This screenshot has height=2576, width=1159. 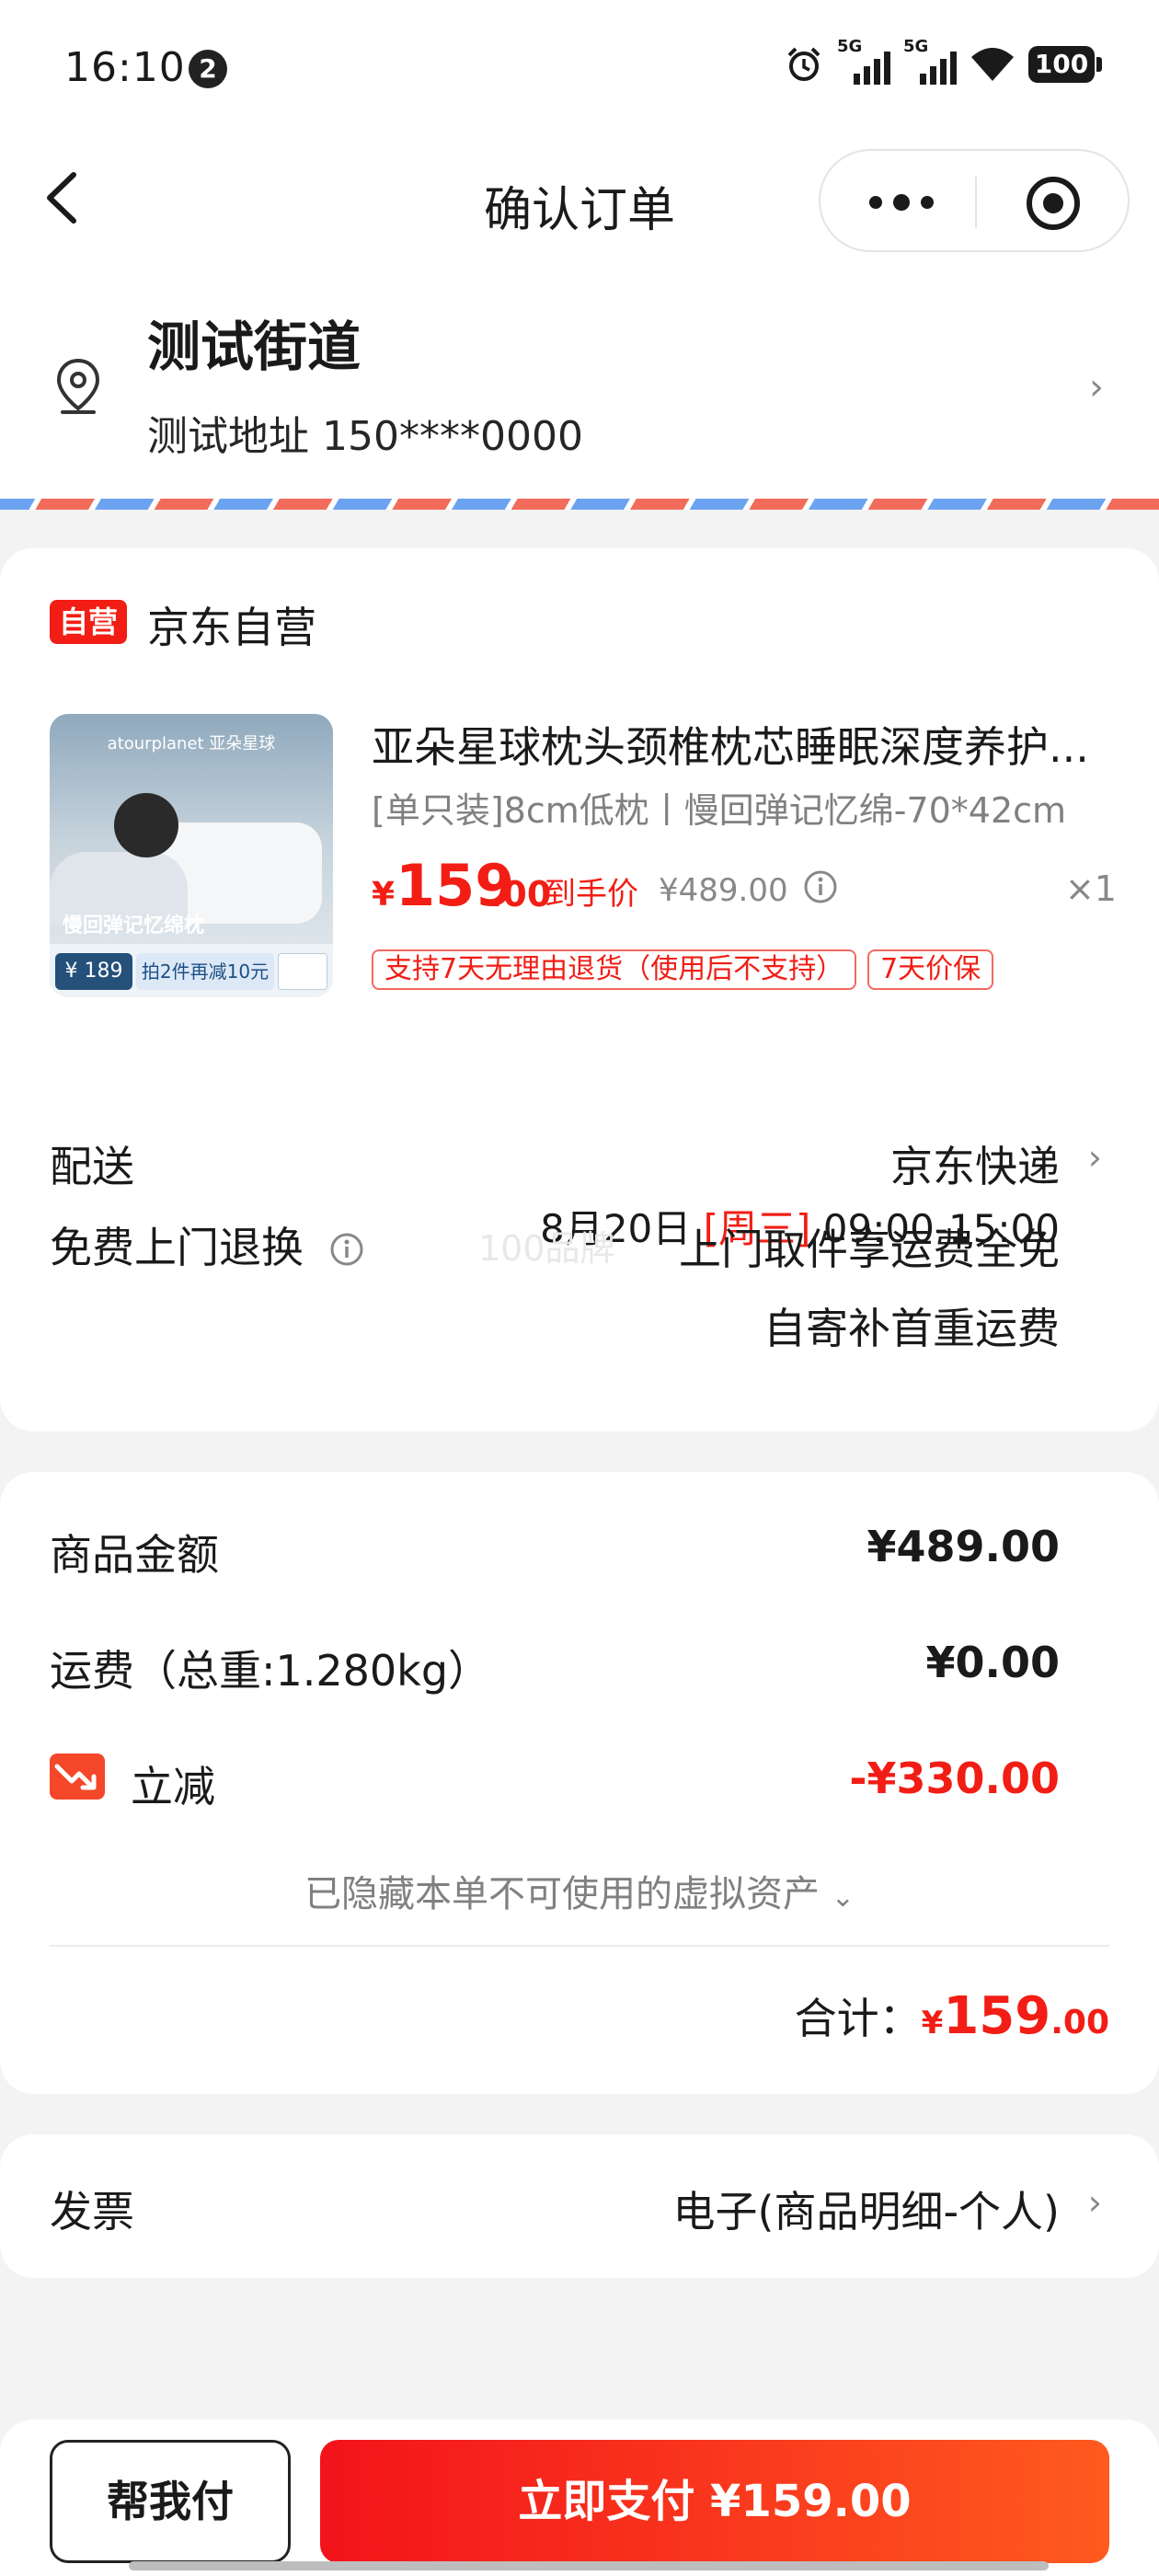 I want to click on airmail-stripe, so click(x=579, y=504).